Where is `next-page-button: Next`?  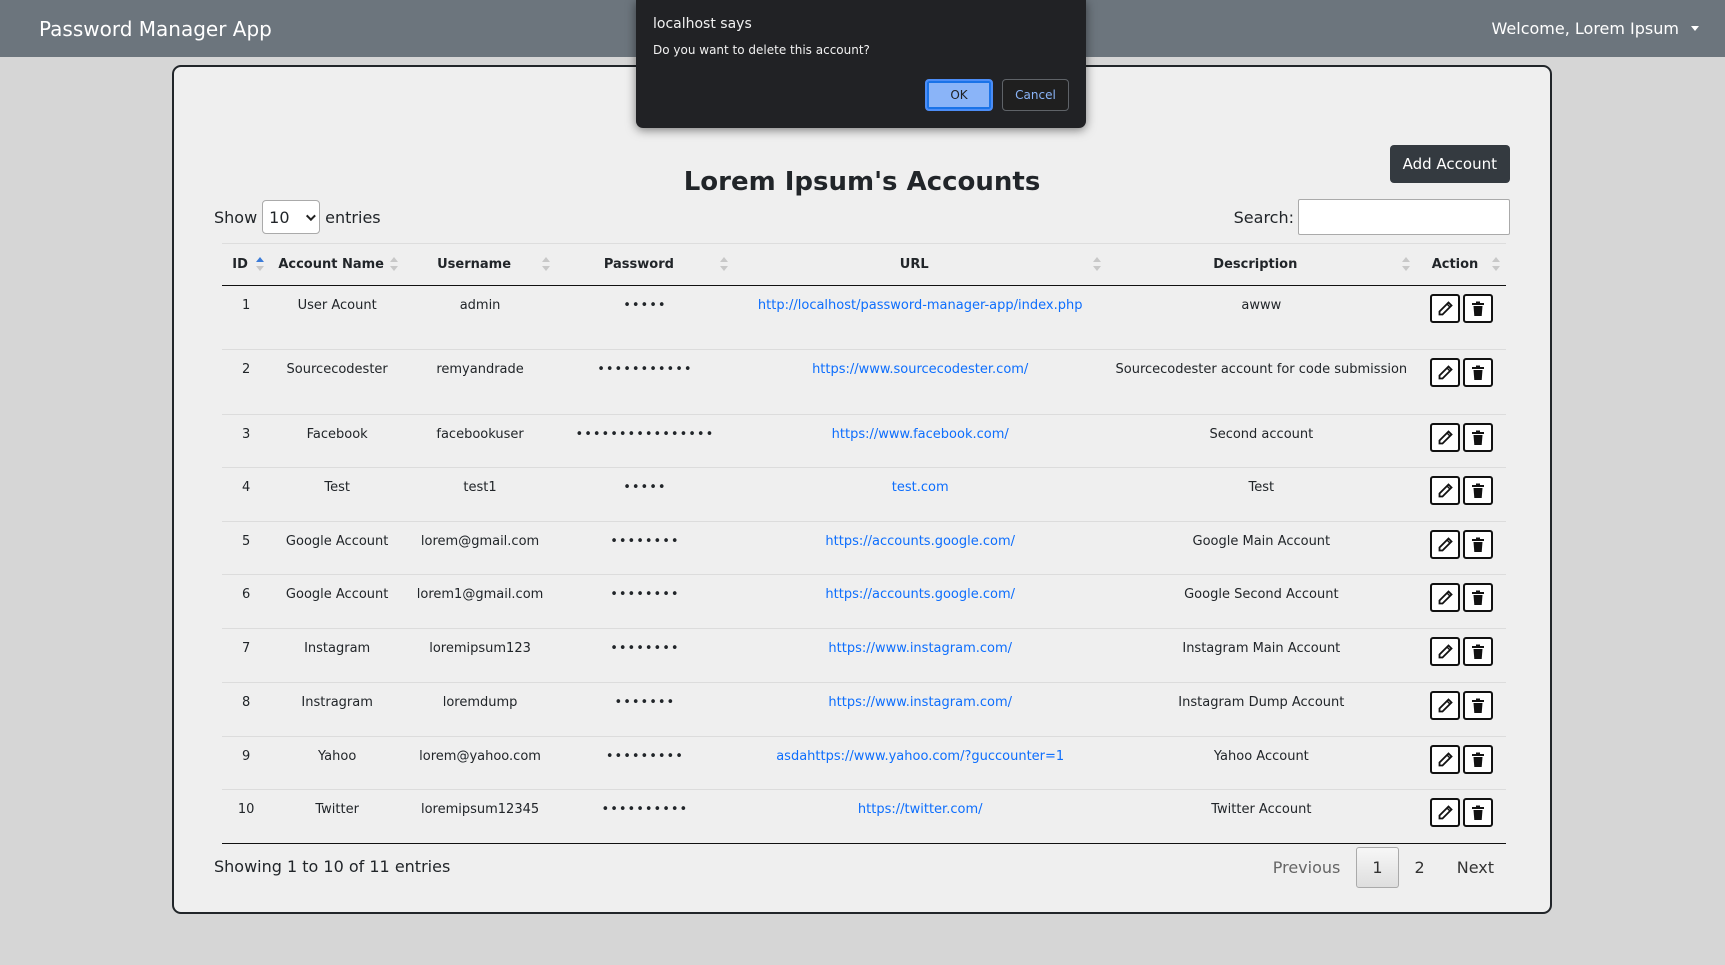
next-page-button: Next is located at coordinates (1475, 867).